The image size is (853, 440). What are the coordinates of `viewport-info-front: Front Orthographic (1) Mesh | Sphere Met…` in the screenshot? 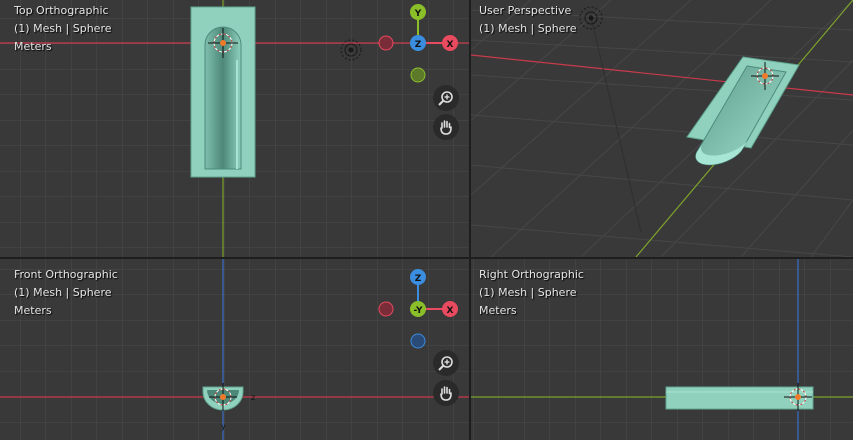 It's located at (66, 293).